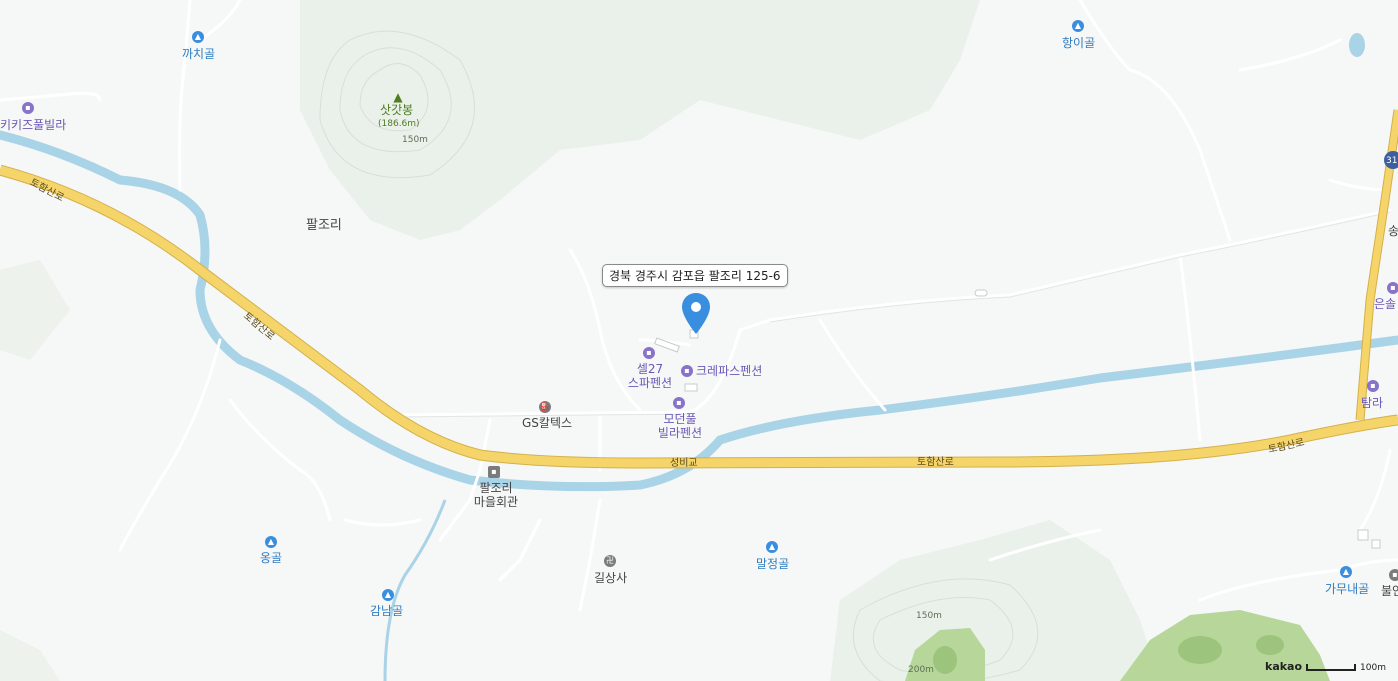 The height and width of the screenshot is (681, 1398). Describe the element at coordinates (695, 275) in the screenshot. I see `address-callout: 경북 경주시 감포읍 팔조리 125-6` at that location.